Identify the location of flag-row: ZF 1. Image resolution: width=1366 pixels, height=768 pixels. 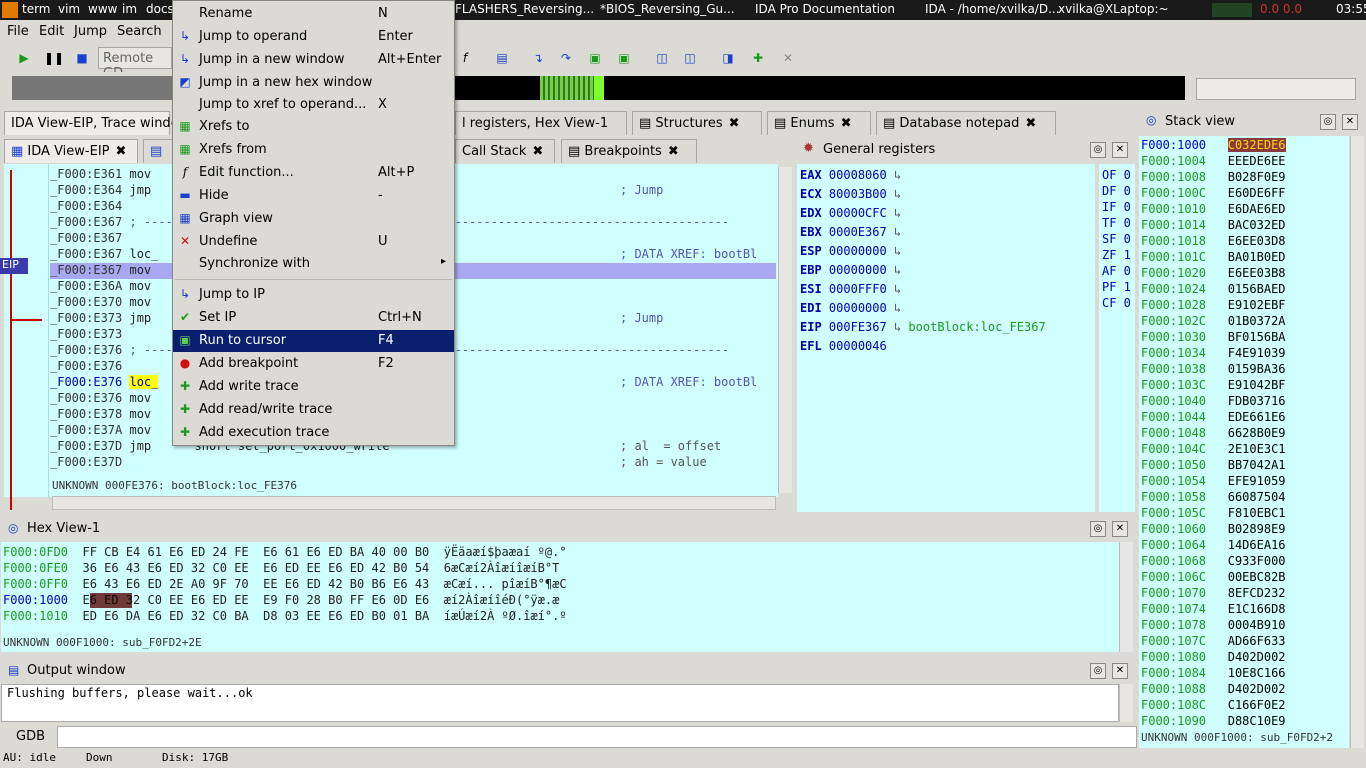
(1116, 255).